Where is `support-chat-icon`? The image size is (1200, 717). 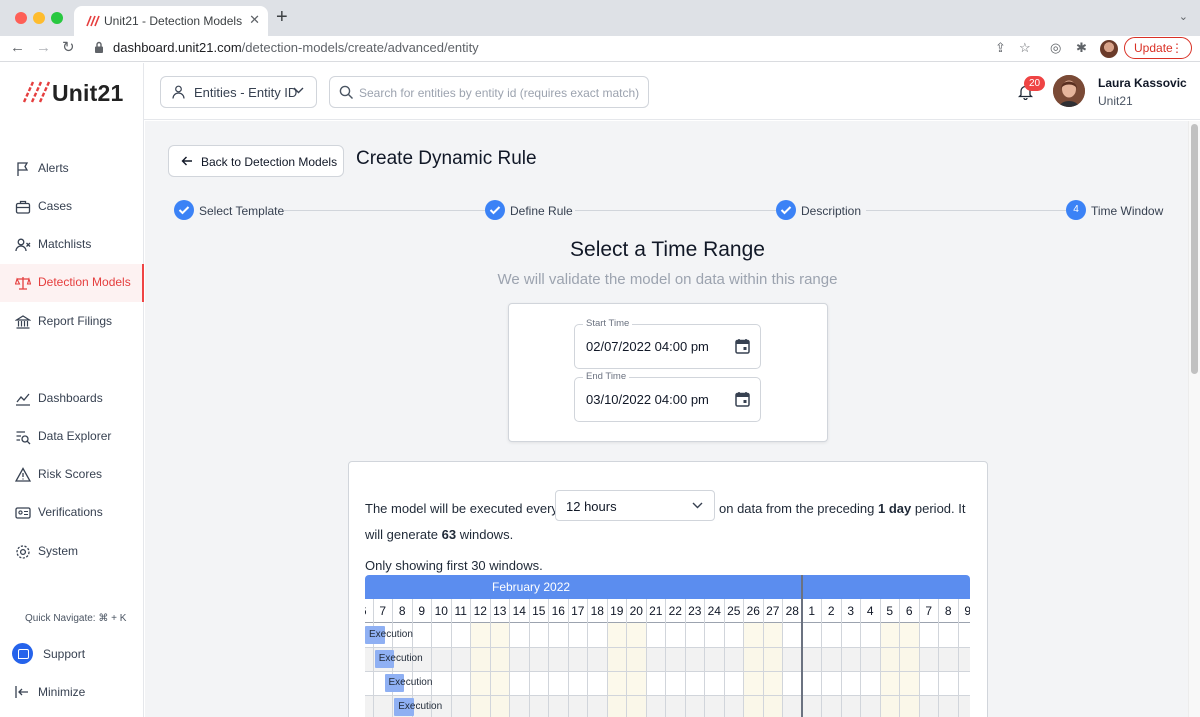
support-chat-icon is located at coordinates (22, 653).